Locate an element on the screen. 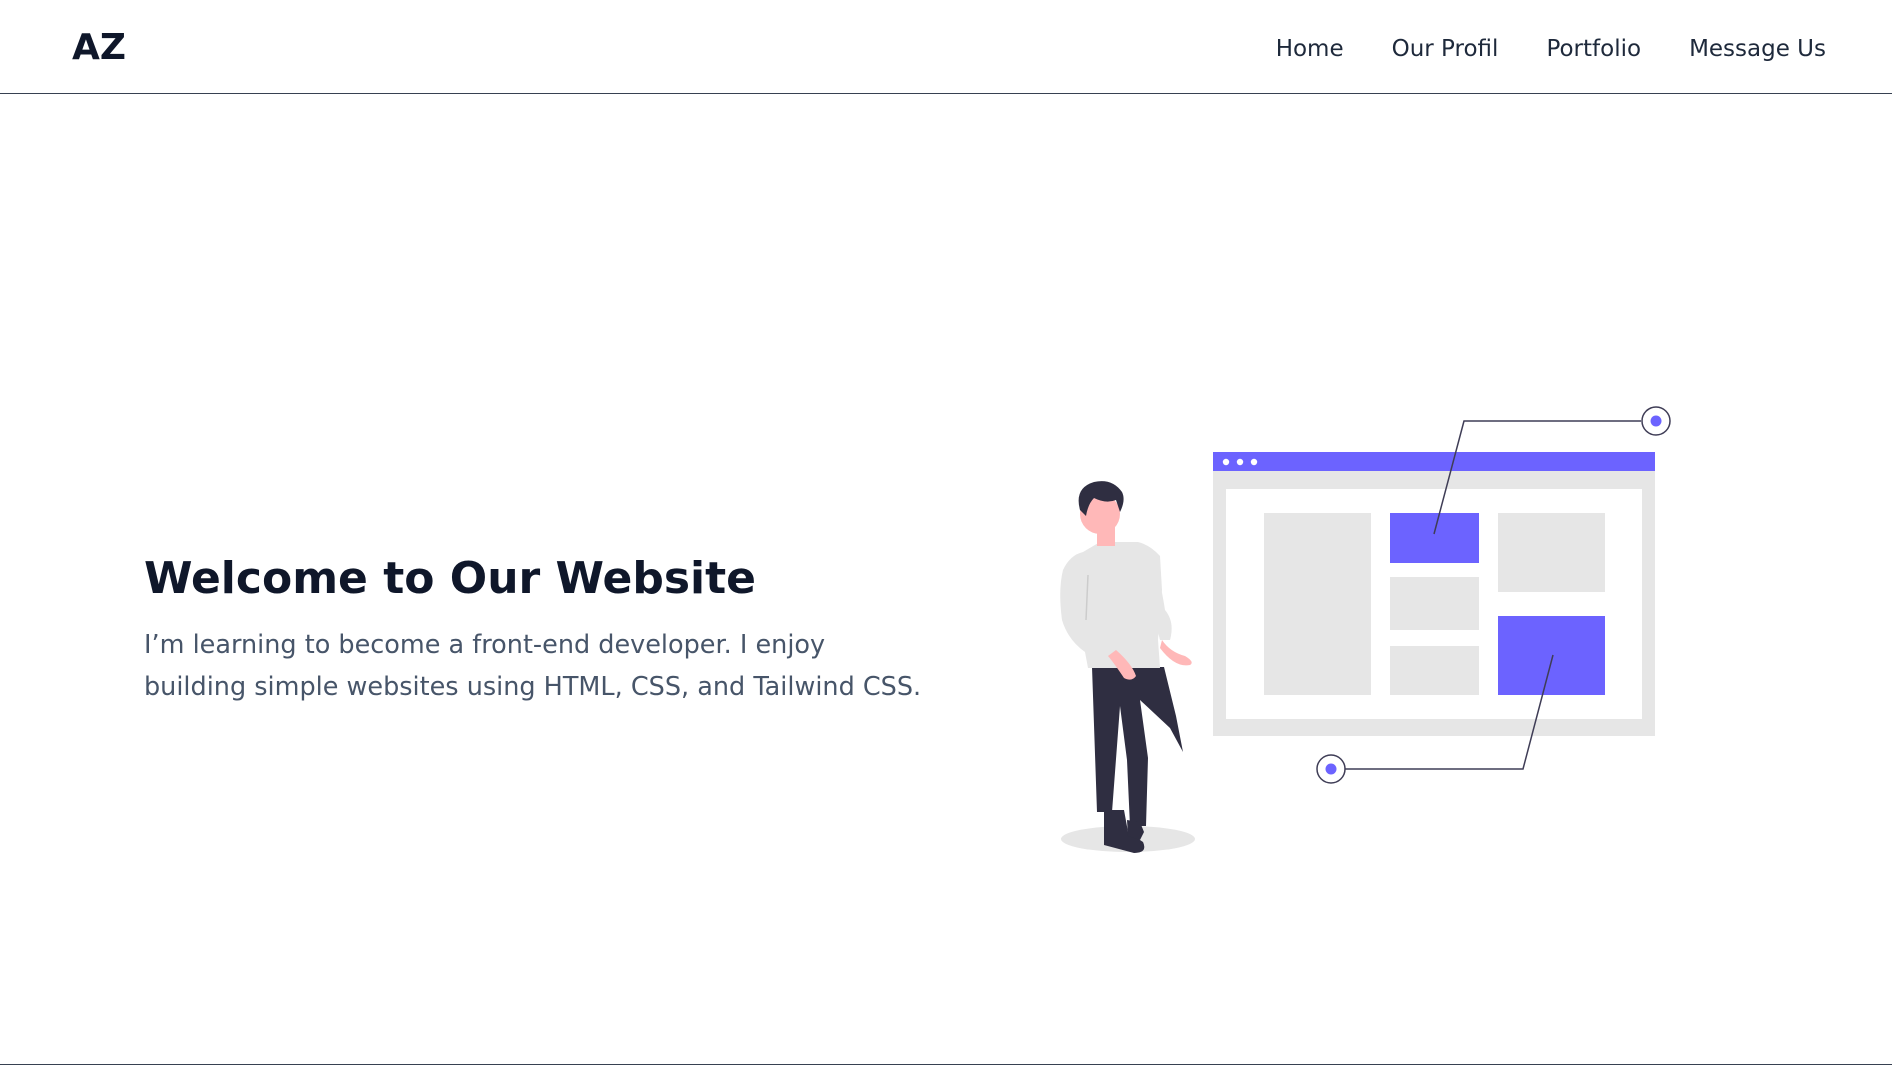 The image size is (1892, 1067). web-developer-illustration is located at coordinates (1365, 629).